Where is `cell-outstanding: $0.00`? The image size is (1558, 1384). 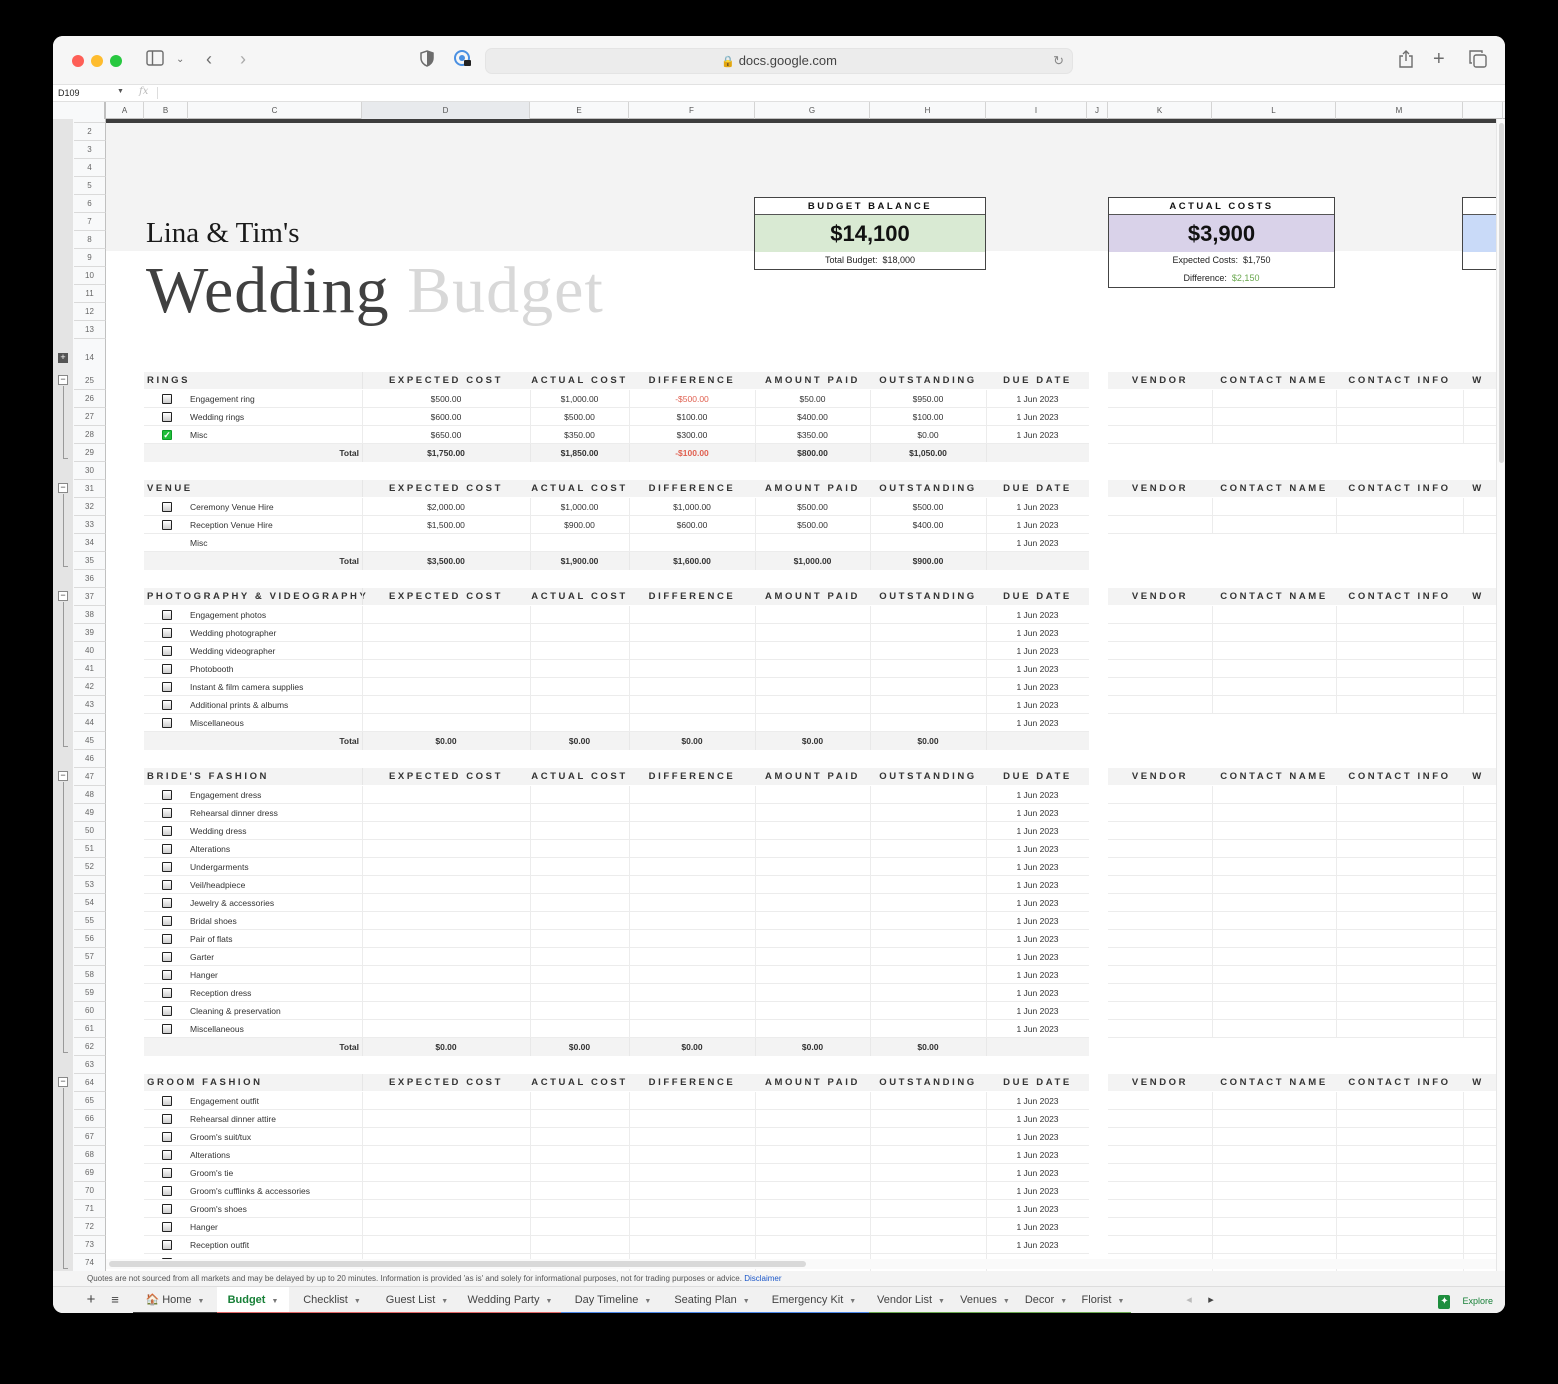
cell-outstanding: $0.00 is located at coordinates (928, 435).